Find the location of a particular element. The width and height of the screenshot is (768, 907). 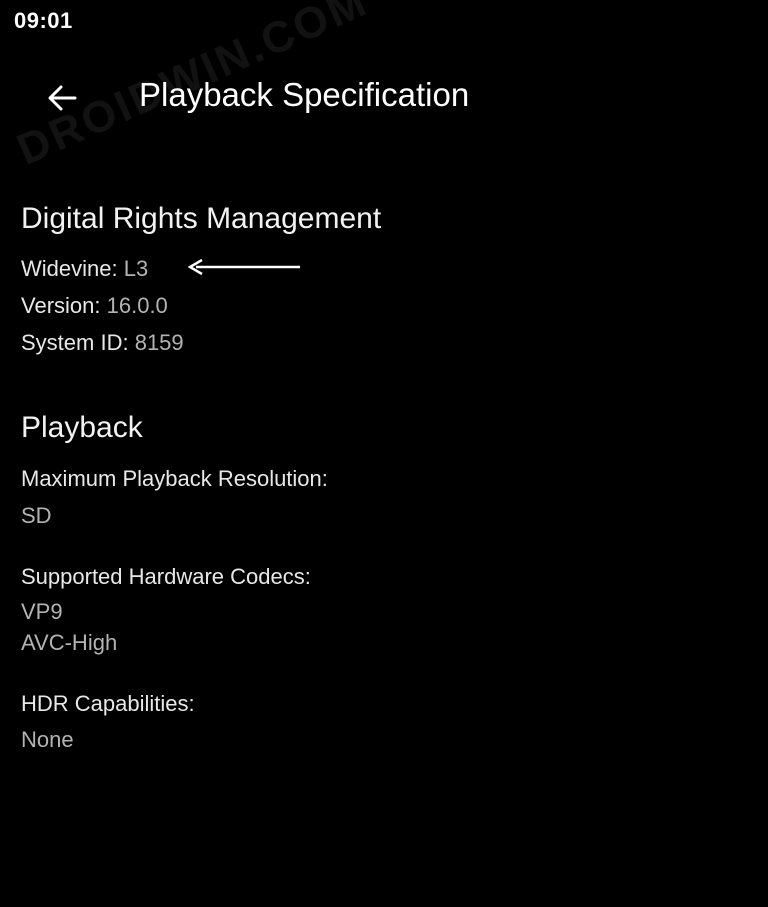

arrow-left-icon is located at coordinates (62, 98).